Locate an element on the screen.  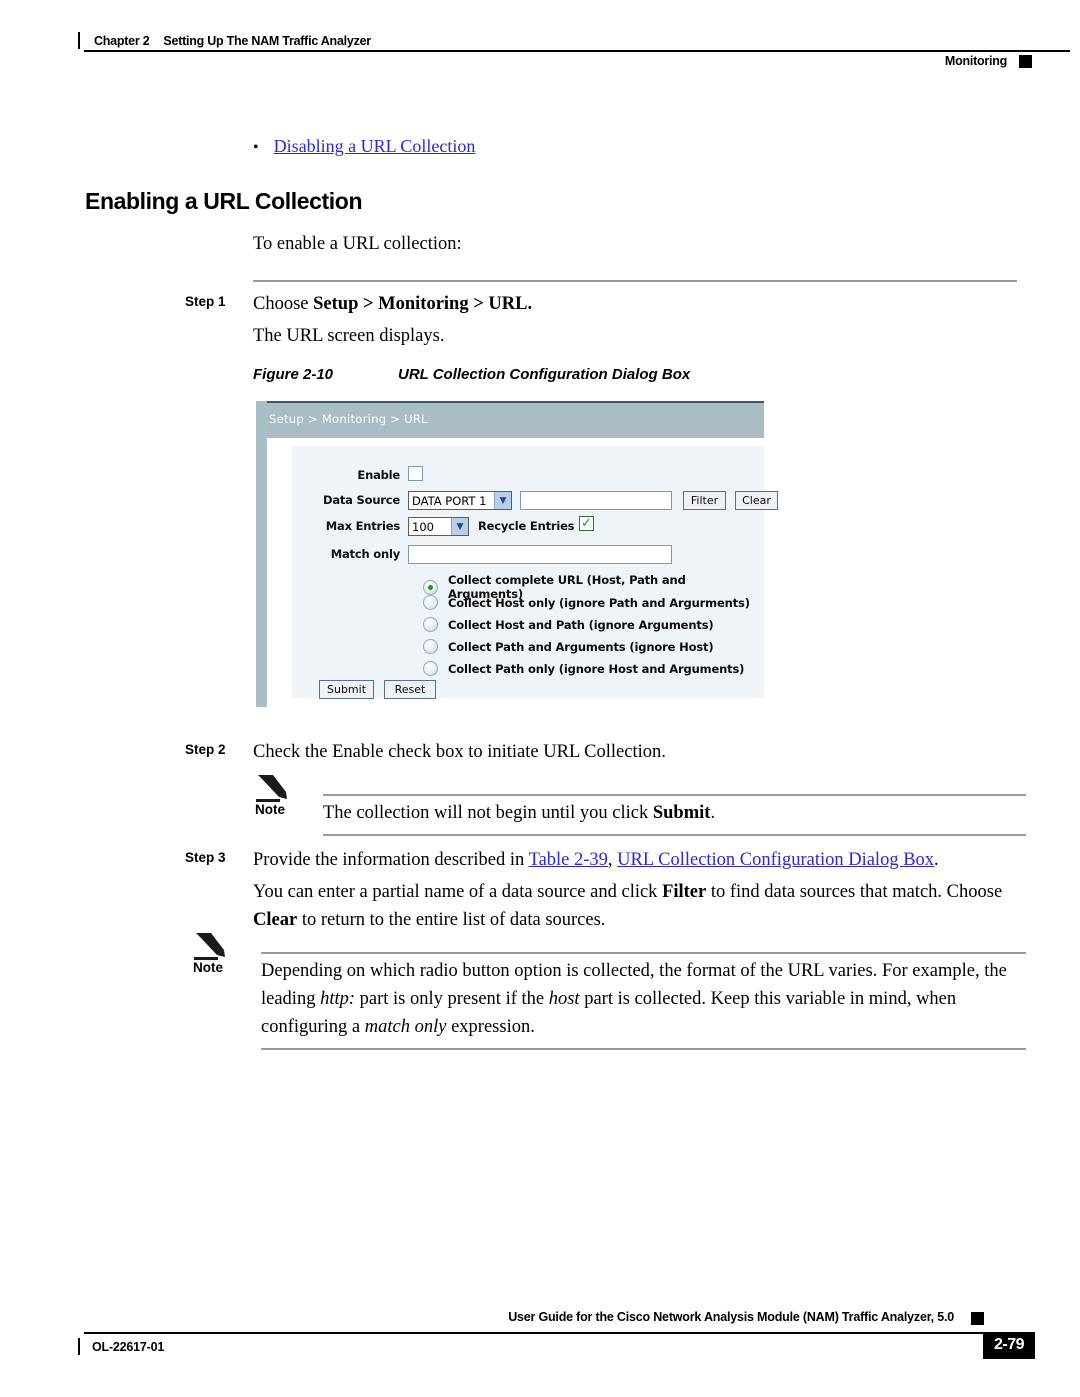
clear-button: Clear is located at coordinates (756, 500).